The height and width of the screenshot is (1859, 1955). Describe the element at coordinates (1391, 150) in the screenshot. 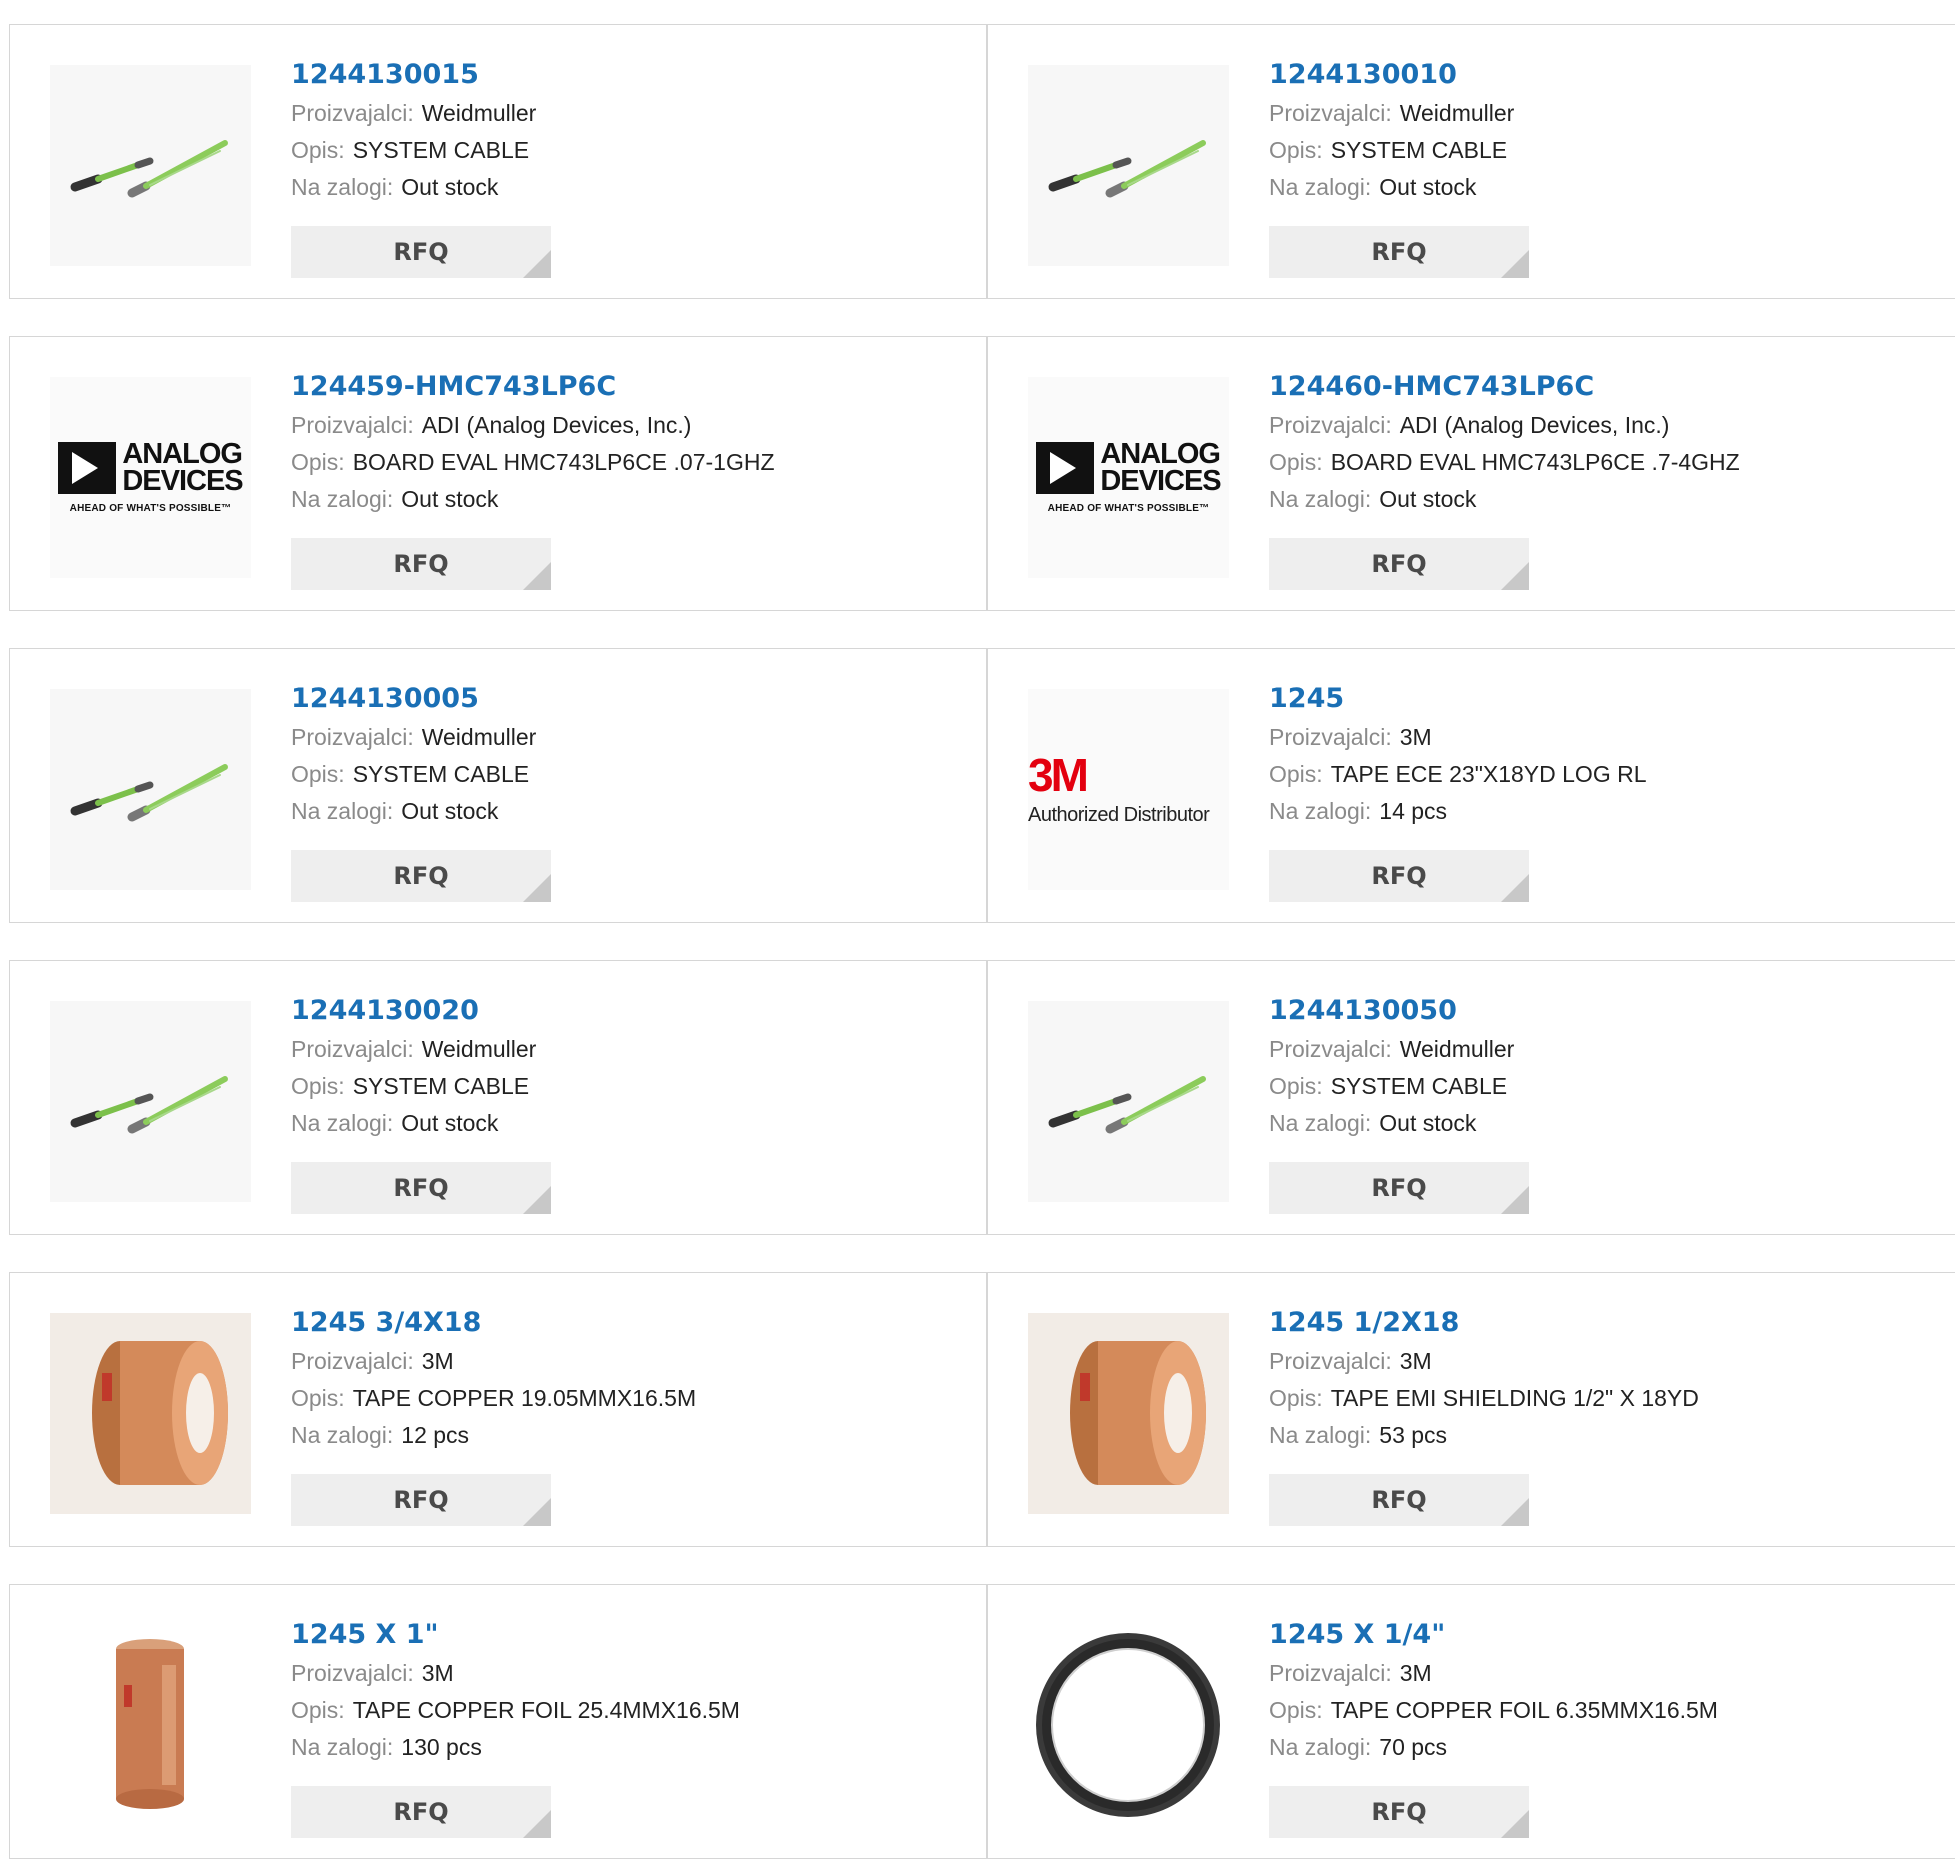

I see `description-row: Opis: SYSTEM CABLE` at that location.